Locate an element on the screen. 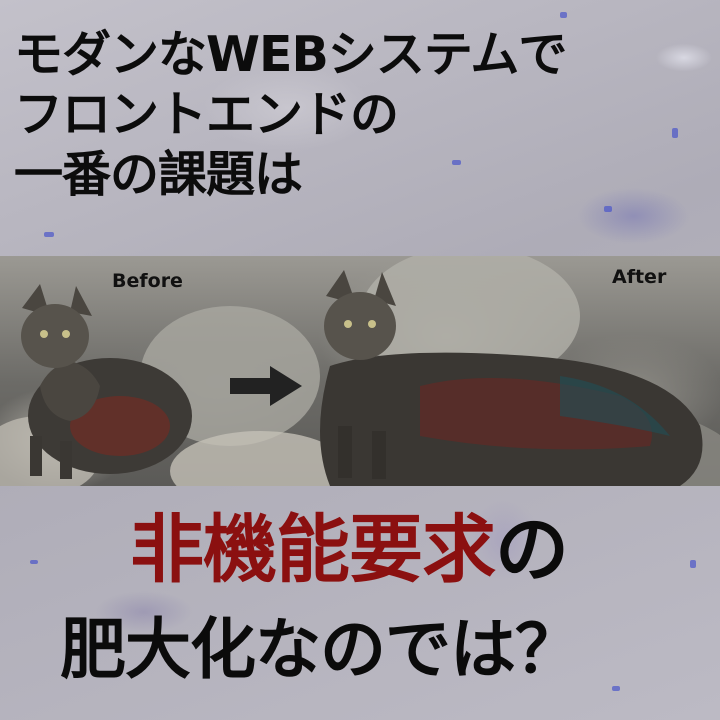  headline-line-3: 一番の課題は is located at coordinates (158, 174).